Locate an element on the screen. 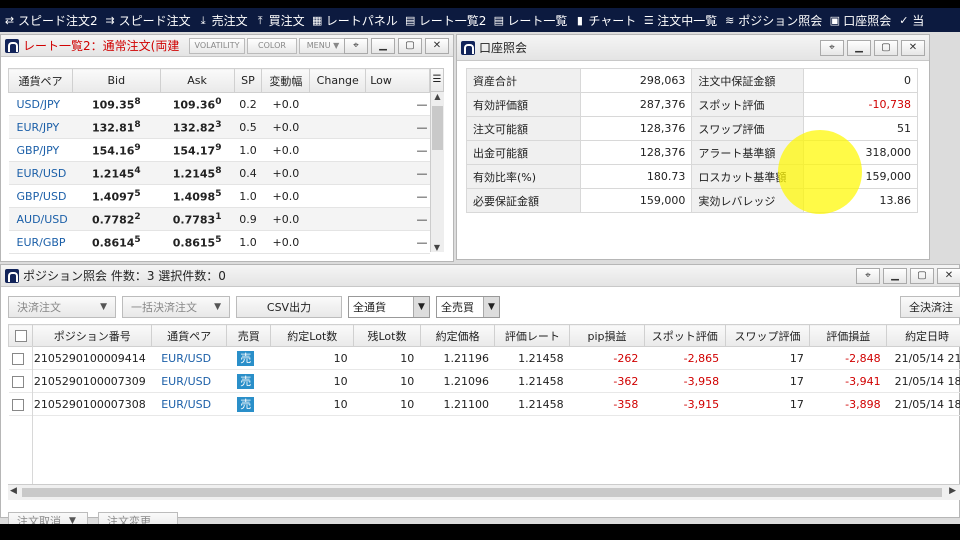 The height and width of the screenshot is (540, 960). col-date: 約定日時 is located at coordinates (923, 335).